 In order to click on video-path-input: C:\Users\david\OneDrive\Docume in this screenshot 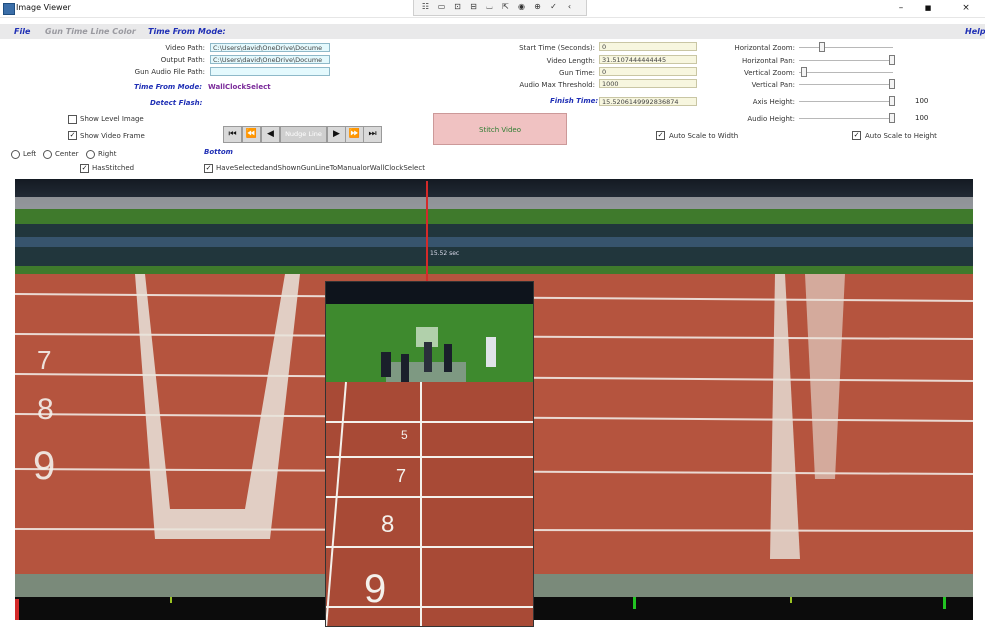, I will do `click(270, 47)`.